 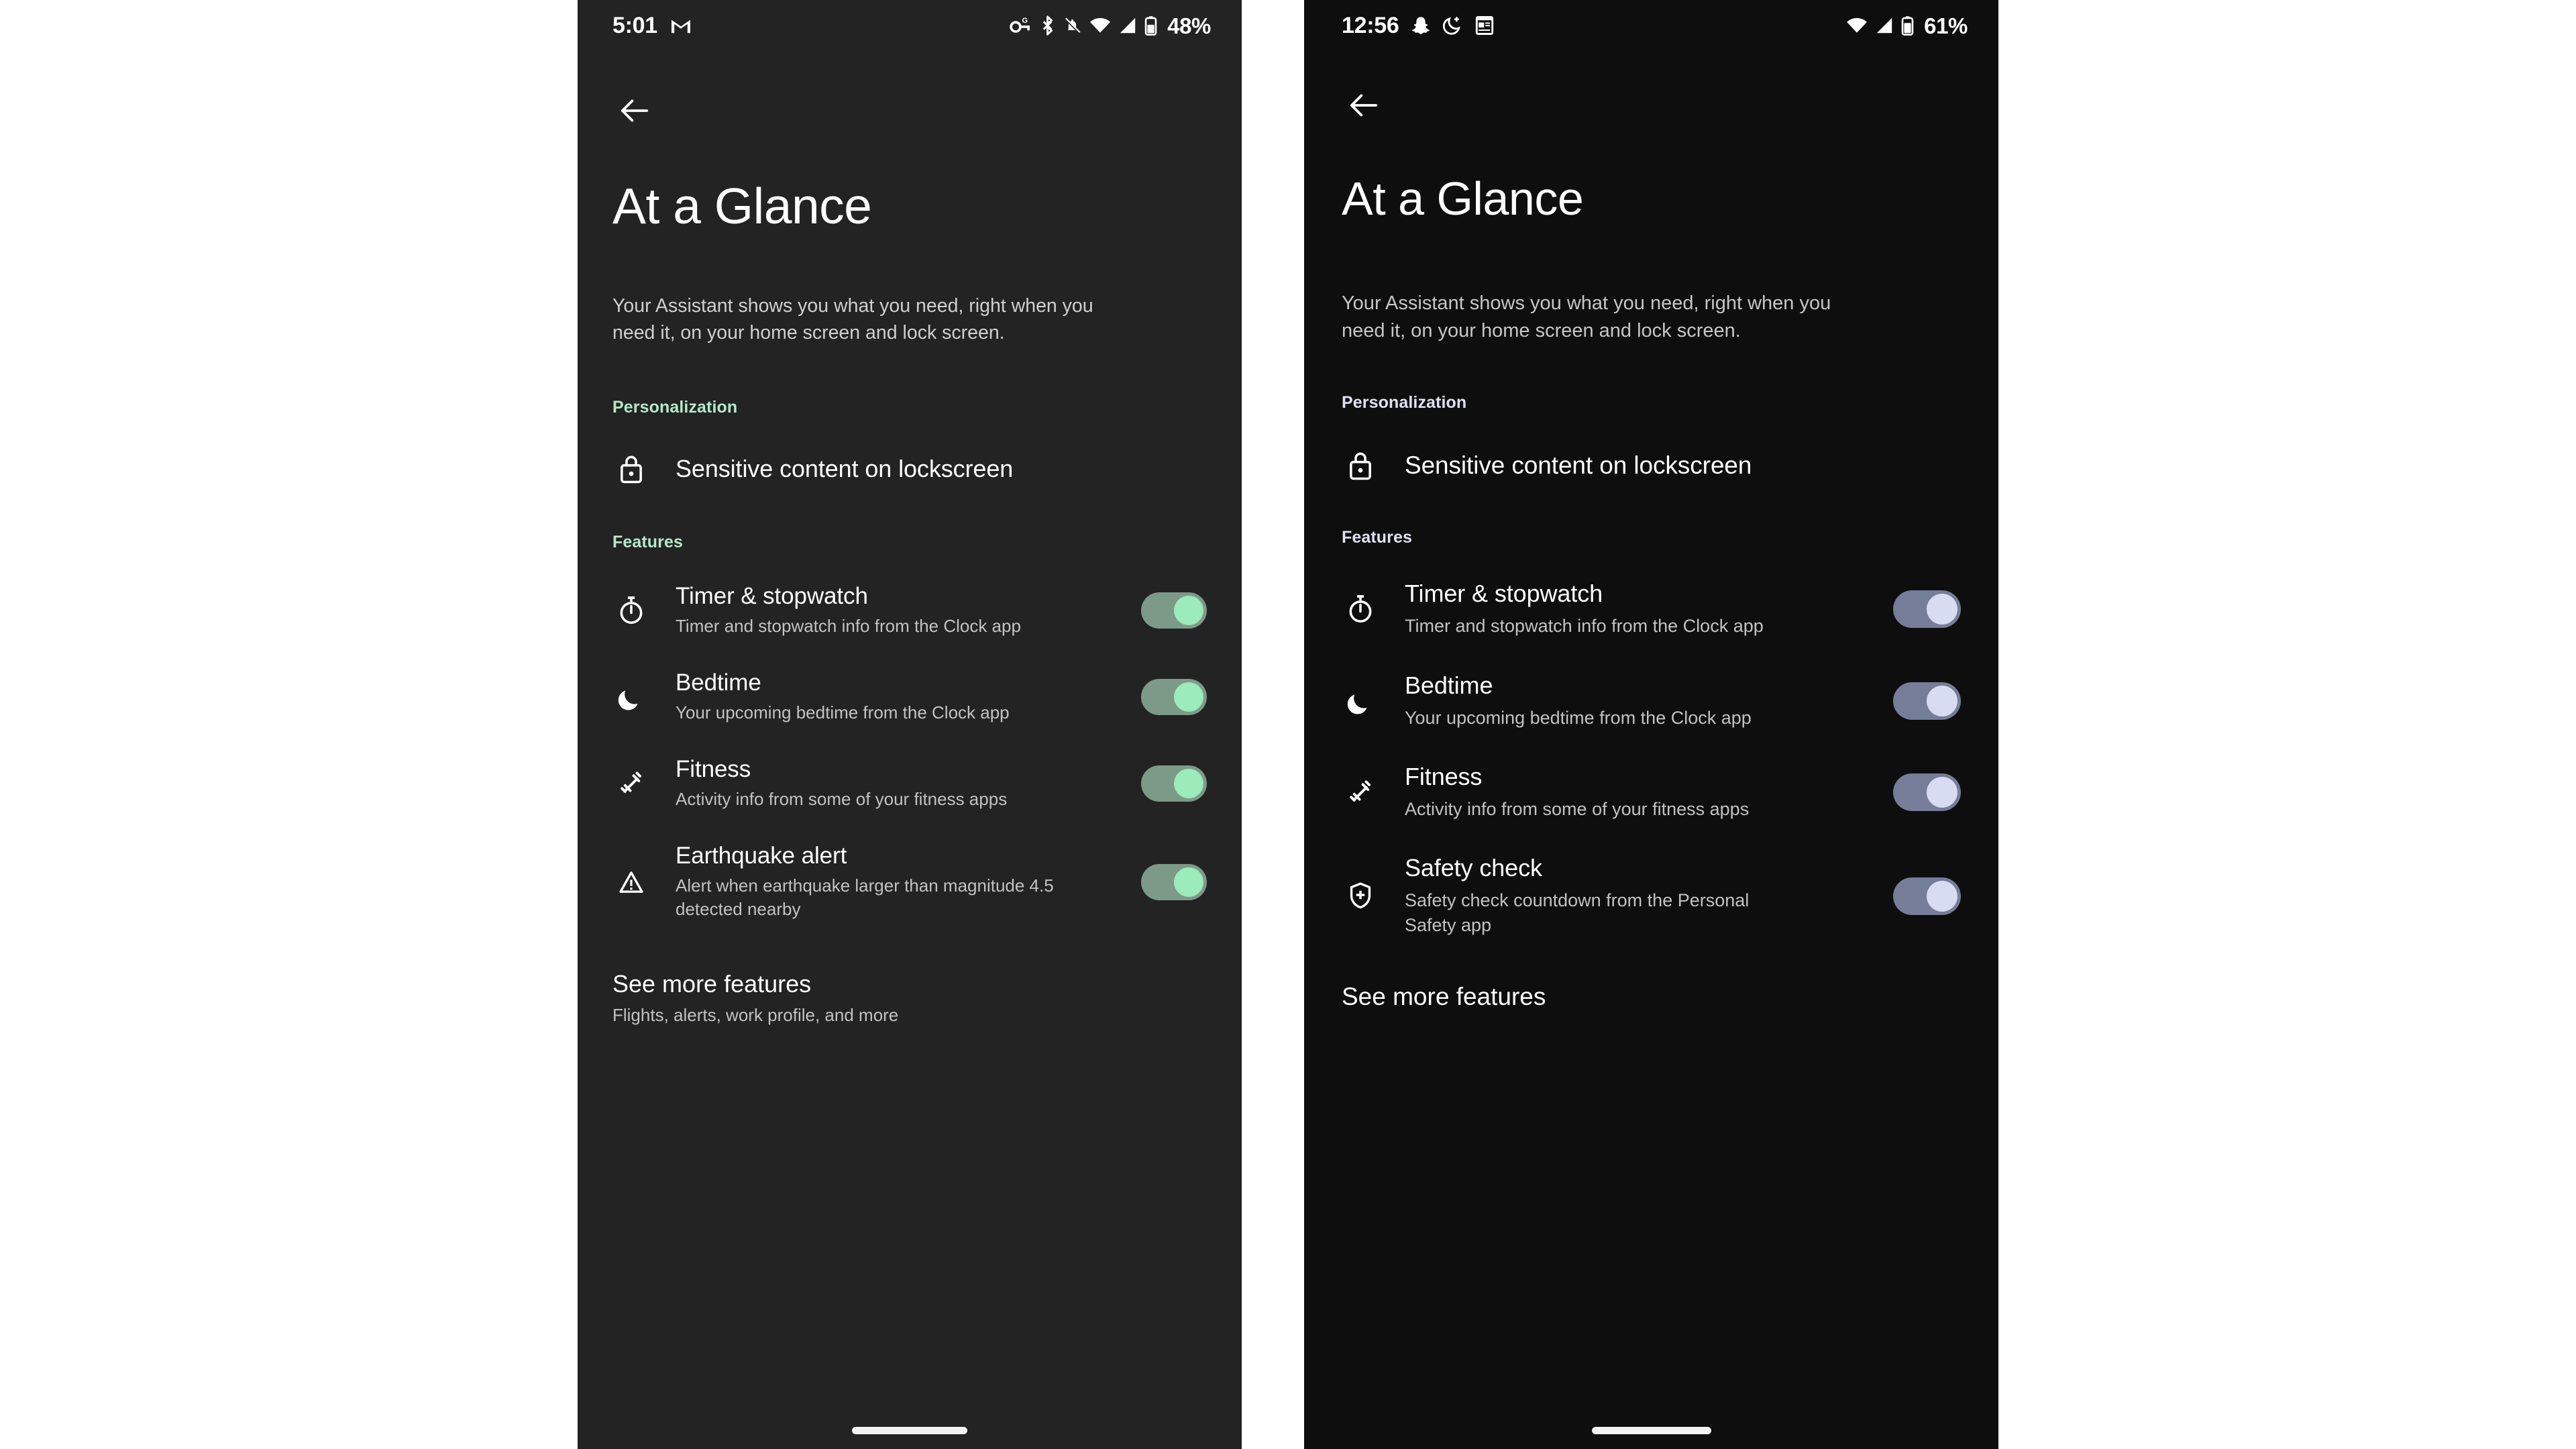 I want to click on news-icon, so click(x=1485, y=25).